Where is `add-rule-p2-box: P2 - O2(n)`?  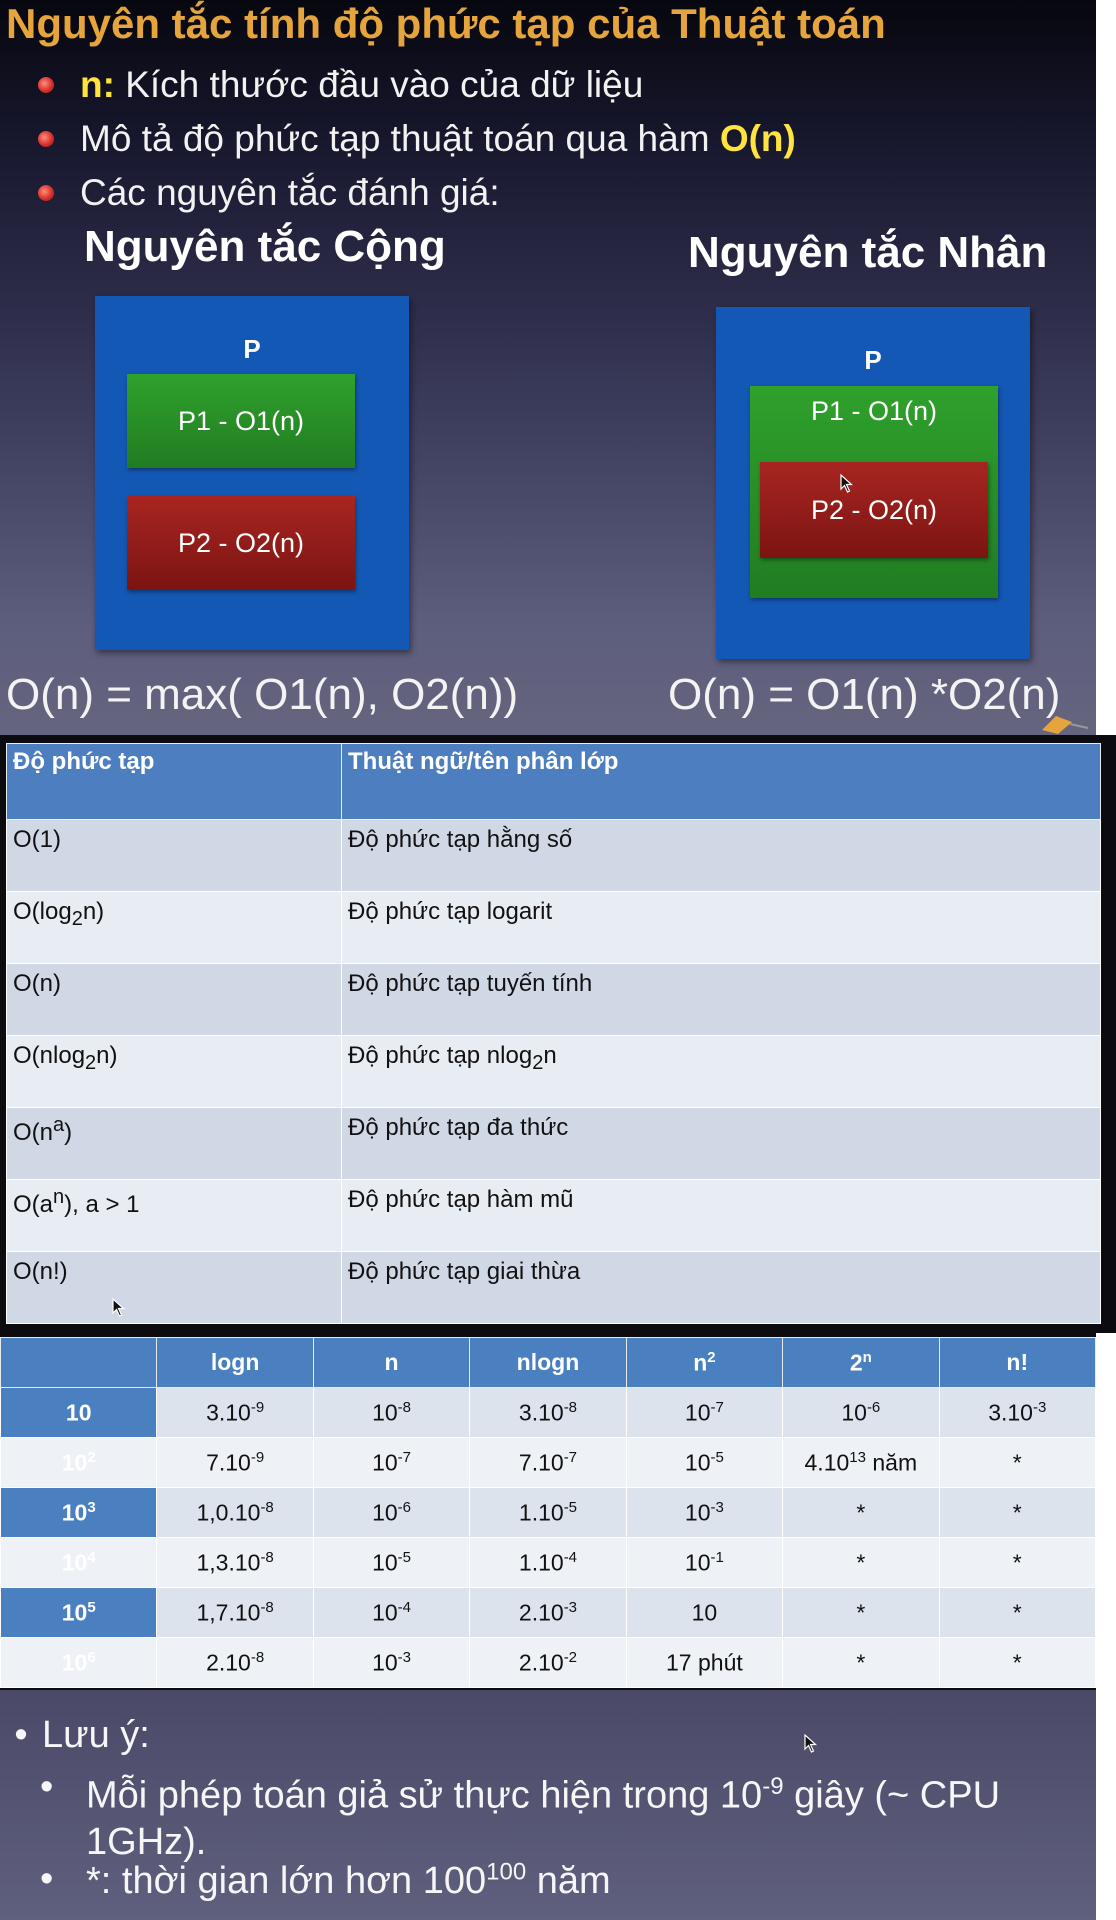
add-rule-p2-box: P2 - O2(n) is located at coordinates (241, 543).